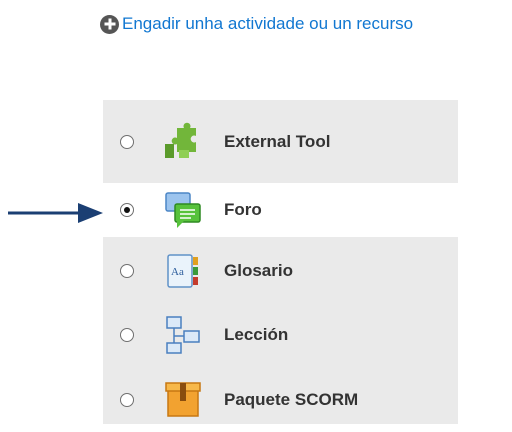 The height and width of the screenshot is (432, 512). I want to click on activity-item-leccion: Lección, so click(280, 335).